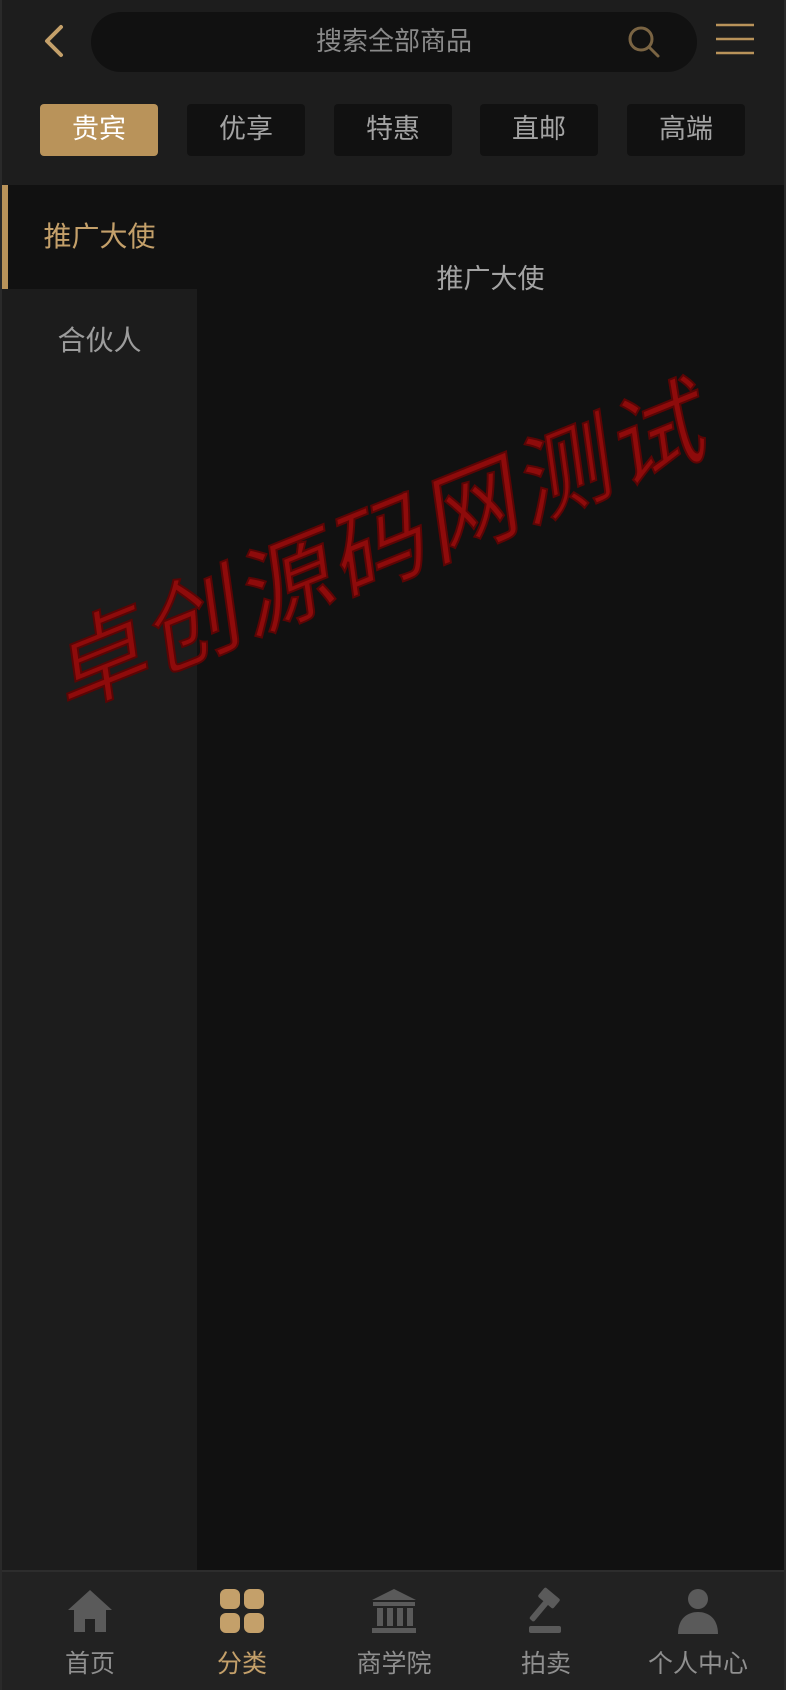 The image size is (786, 1690). Describe the element at coordinates (89, 1663) in the screenshot. I see `nav-label: 首页` at that location.